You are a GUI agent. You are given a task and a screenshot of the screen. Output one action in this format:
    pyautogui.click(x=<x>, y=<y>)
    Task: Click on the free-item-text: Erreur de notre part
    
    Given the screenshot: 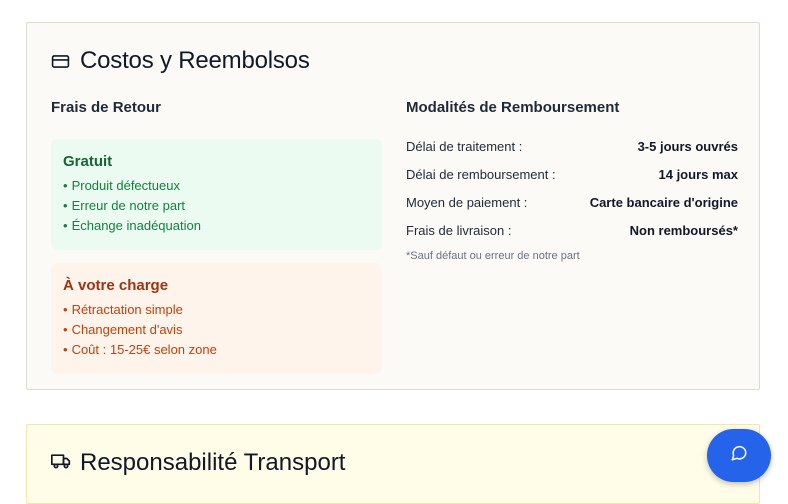 What is the action you would take?
    pyautogui.click(x=128, y=205)
    